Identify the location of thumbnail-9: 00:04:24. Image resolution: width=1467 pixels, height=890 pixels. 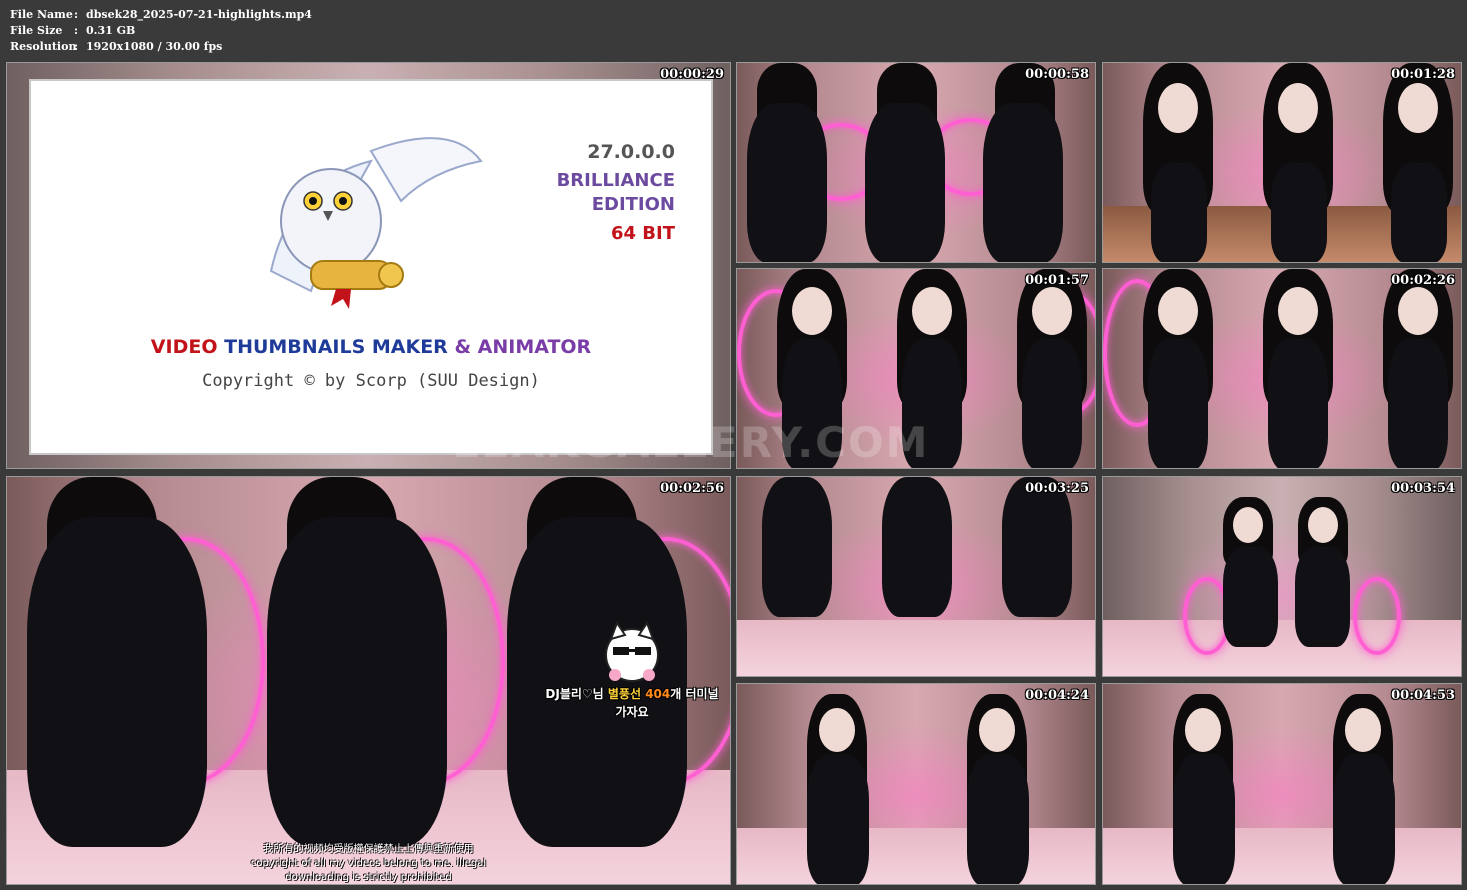
(916, 784).